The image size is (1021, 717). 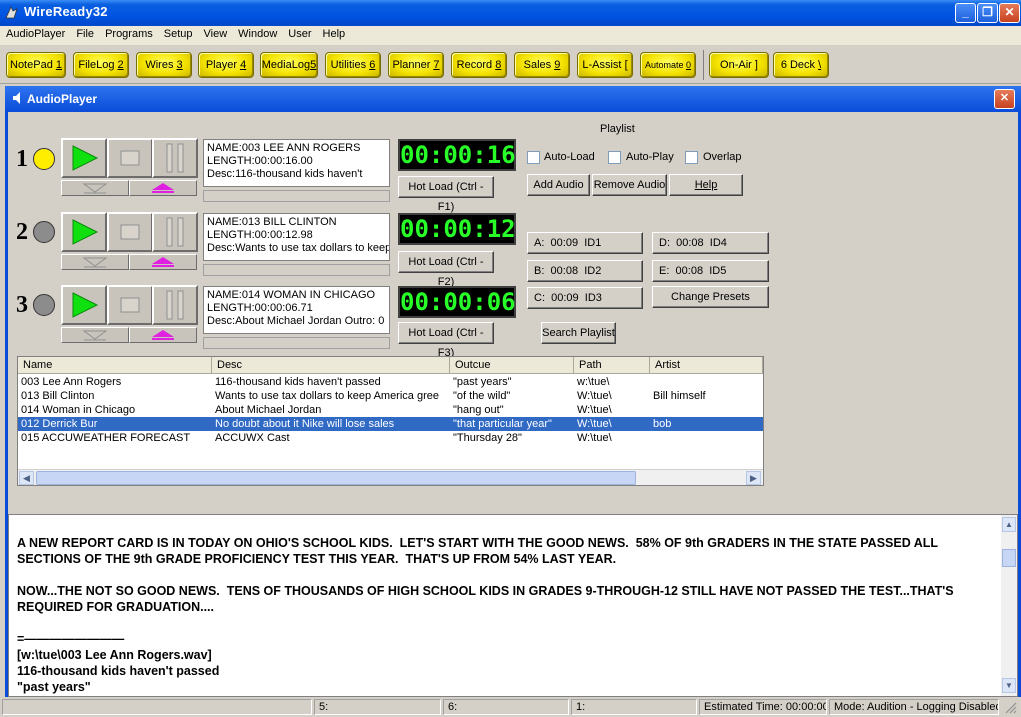 What do you see at coordinates (175, 158) in the screenshot?
I see `deck-1-pause-button` at bounding box center [175, 158].